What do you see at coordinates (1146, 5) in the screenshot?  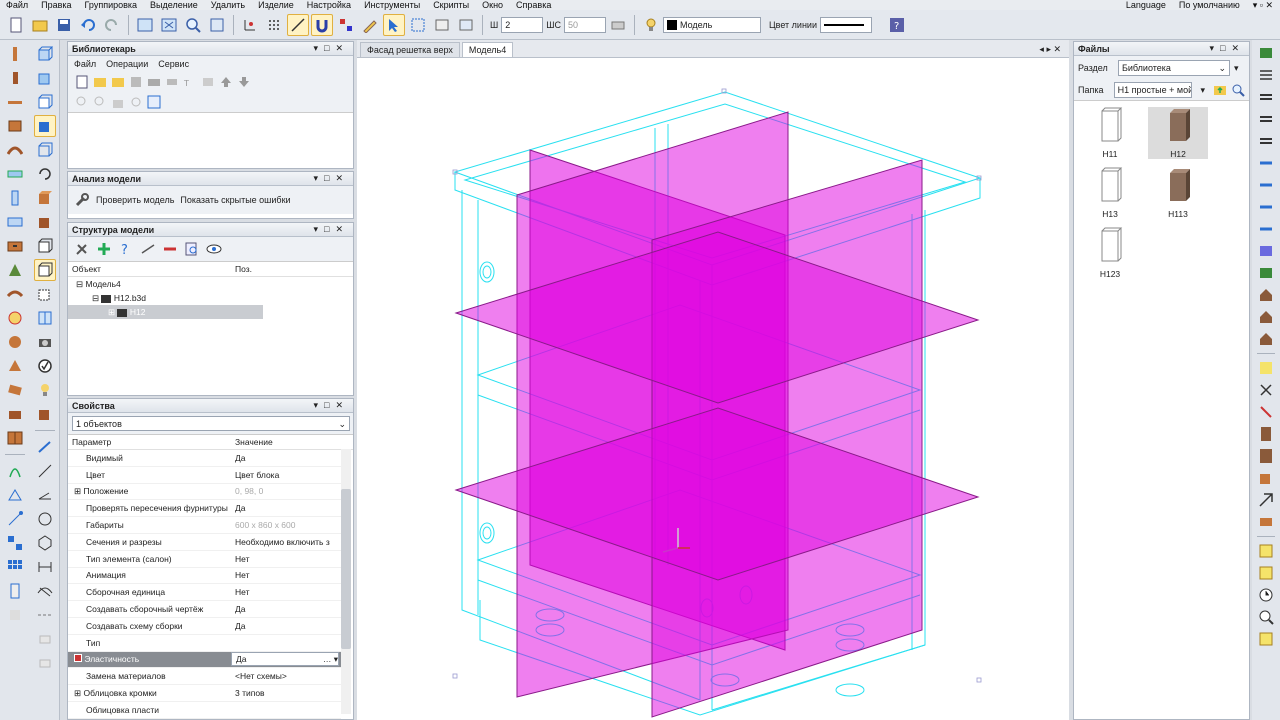 I see `language-menu: Language` at bounding box center [1146, 5].